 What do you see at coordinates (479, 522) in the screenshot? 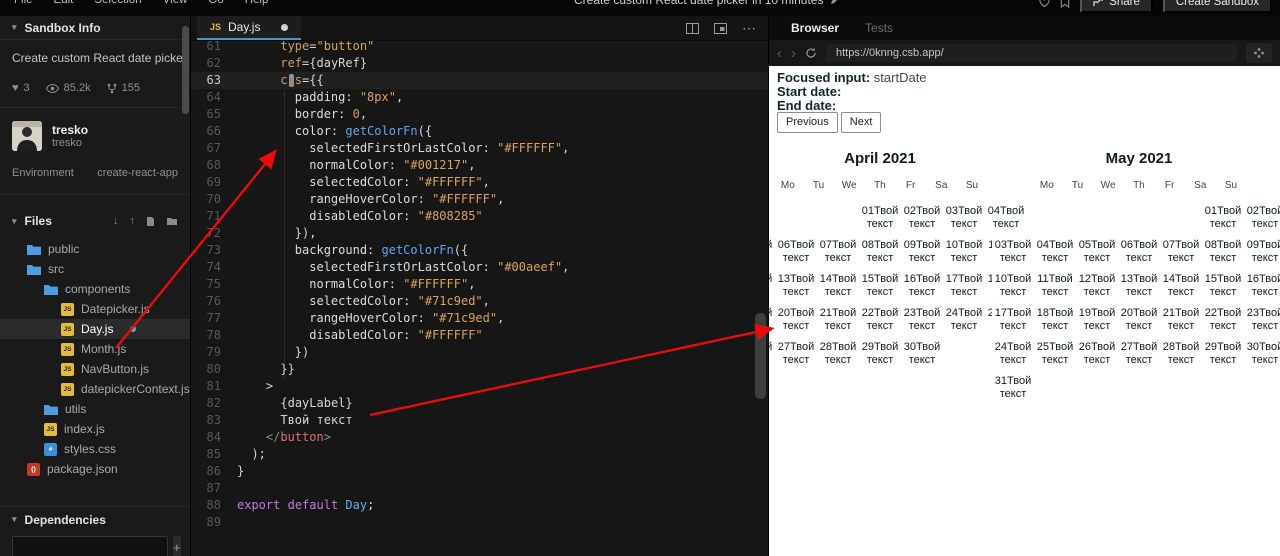
I see `code-line-89: 89` at bounding box center [479, 522].